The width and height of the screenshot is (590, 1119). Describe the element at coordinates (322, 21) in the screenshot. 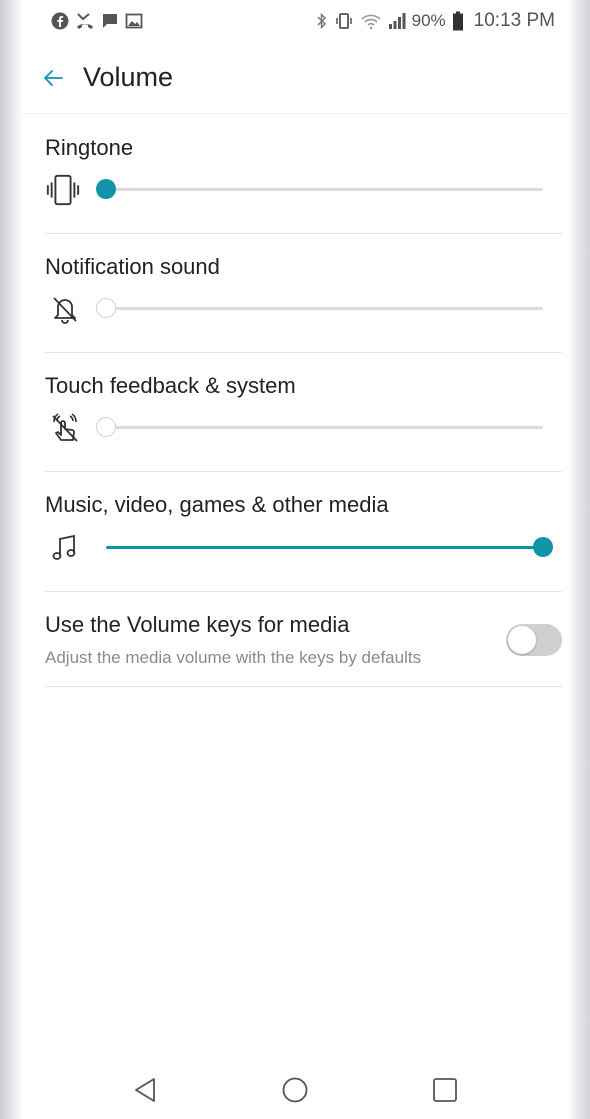

I see `bluetooth-icon` at that location.